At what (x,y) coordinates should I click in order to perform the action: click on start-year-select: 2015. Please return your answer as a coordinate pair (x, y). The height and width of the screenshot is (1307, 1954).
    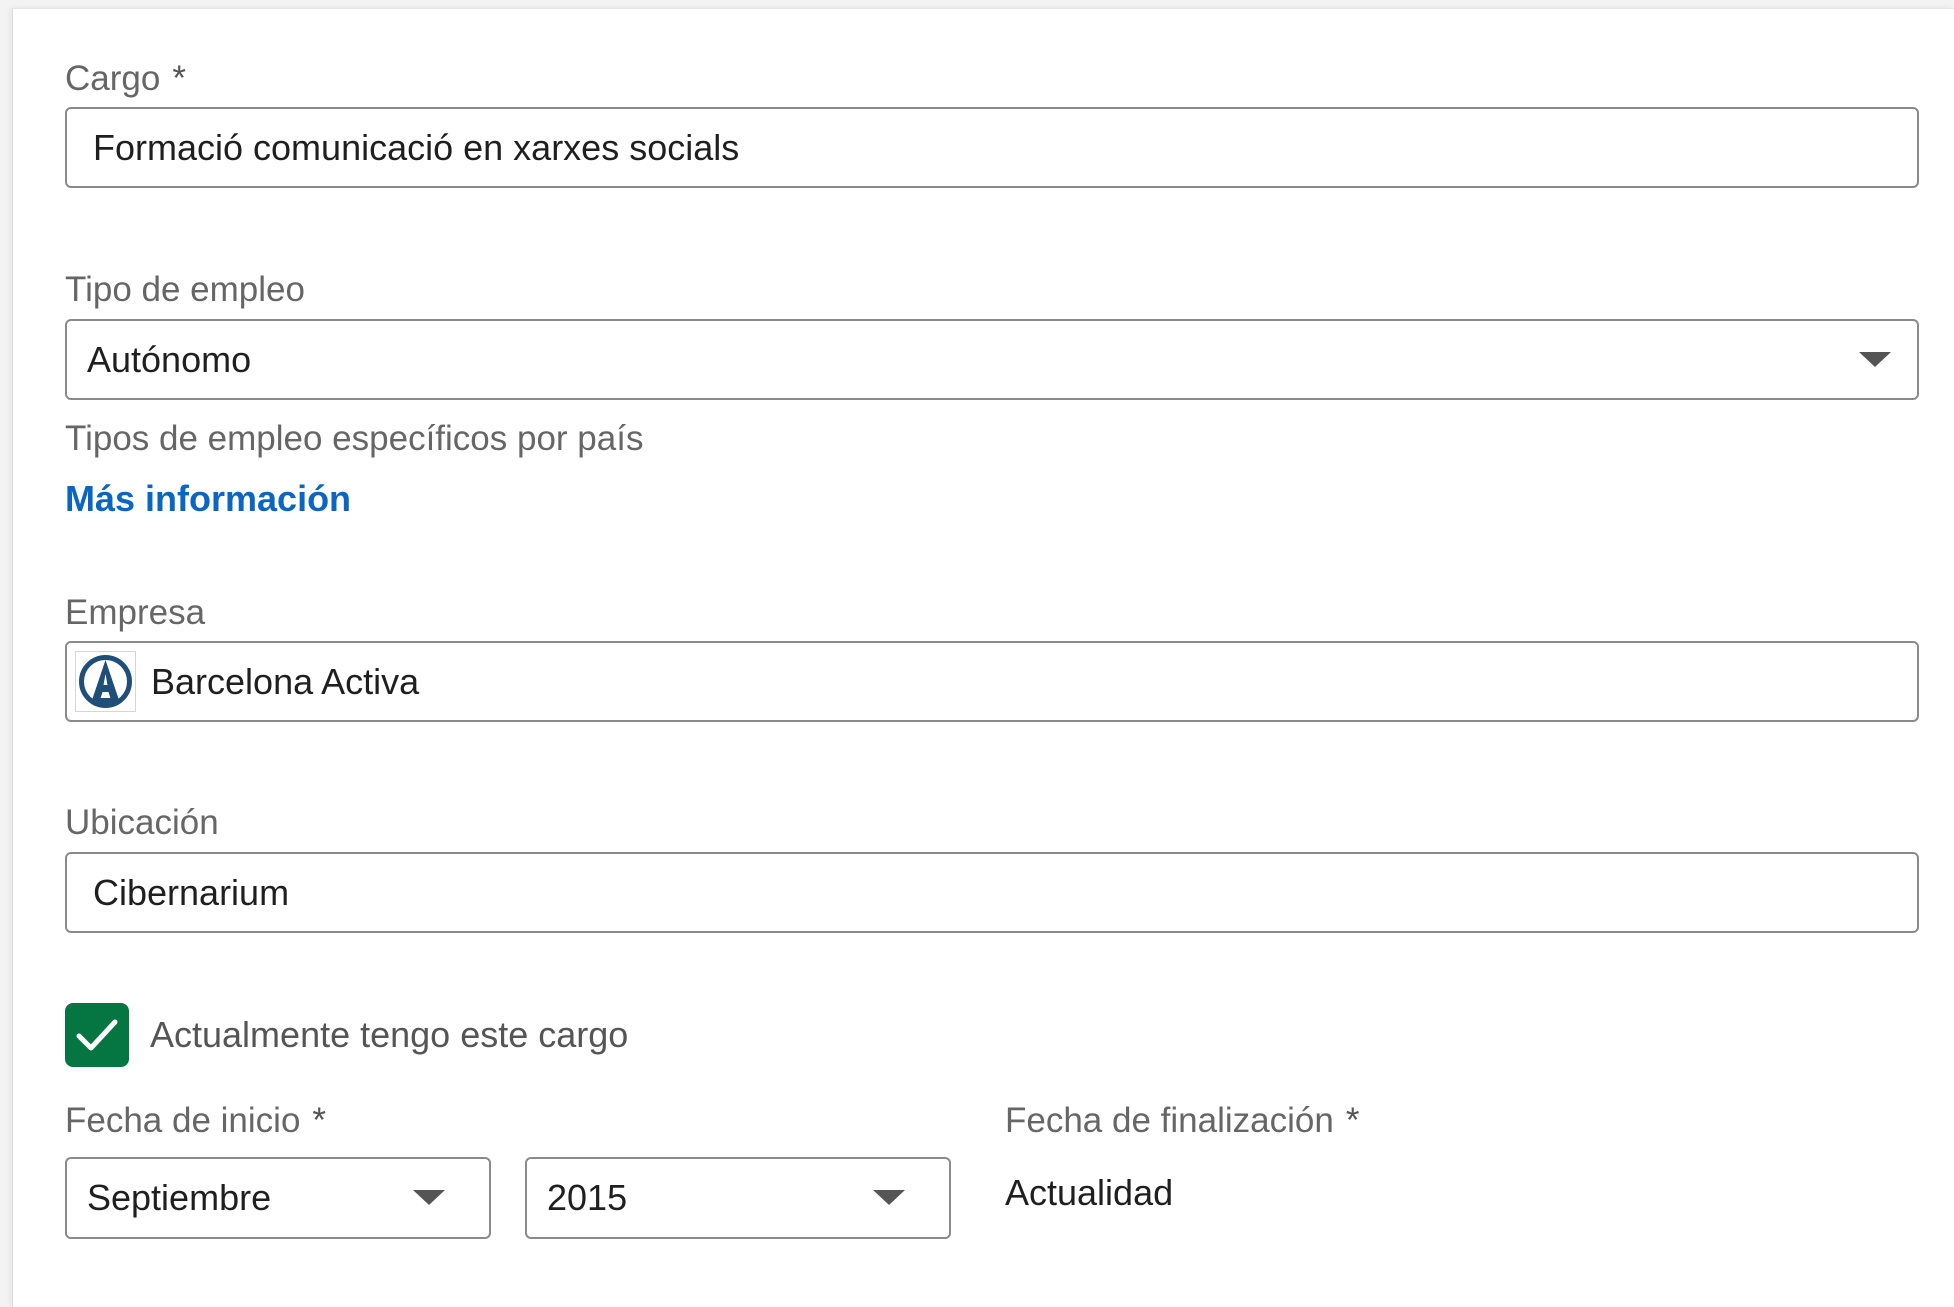
    Looking at the image, I should click on (738, 1198).